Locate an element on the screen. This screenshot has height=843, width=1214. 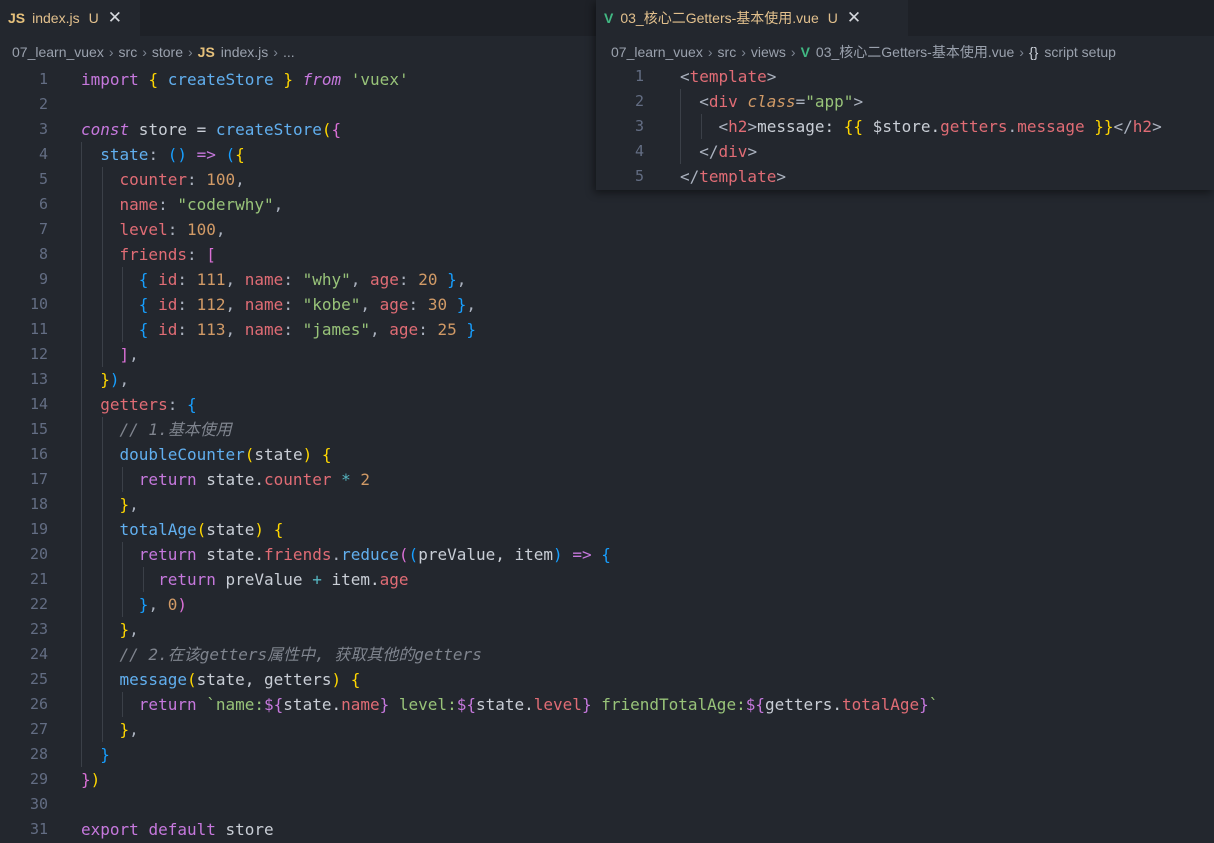
code-line: 17 return state.counter * 2 is located at coordinates (607, 479).